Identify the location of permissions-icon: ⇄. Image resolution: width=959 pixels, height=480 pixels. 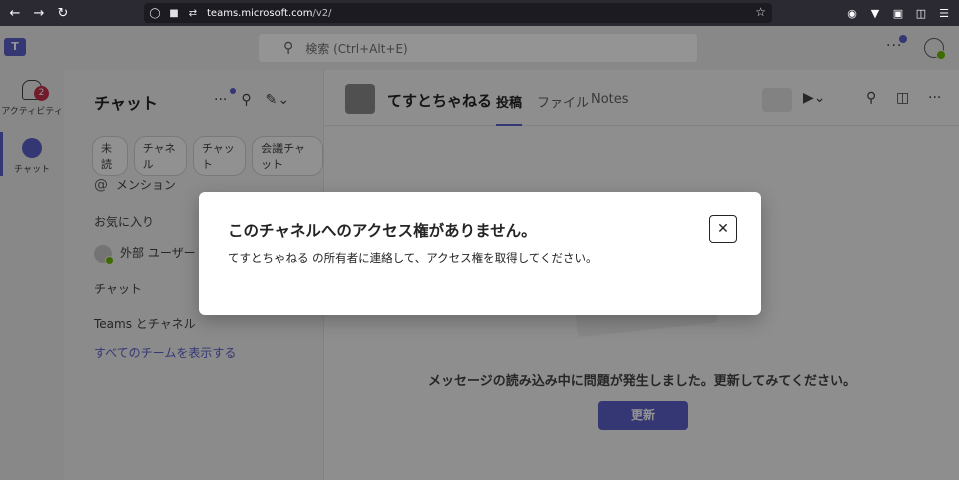
(193, 13).